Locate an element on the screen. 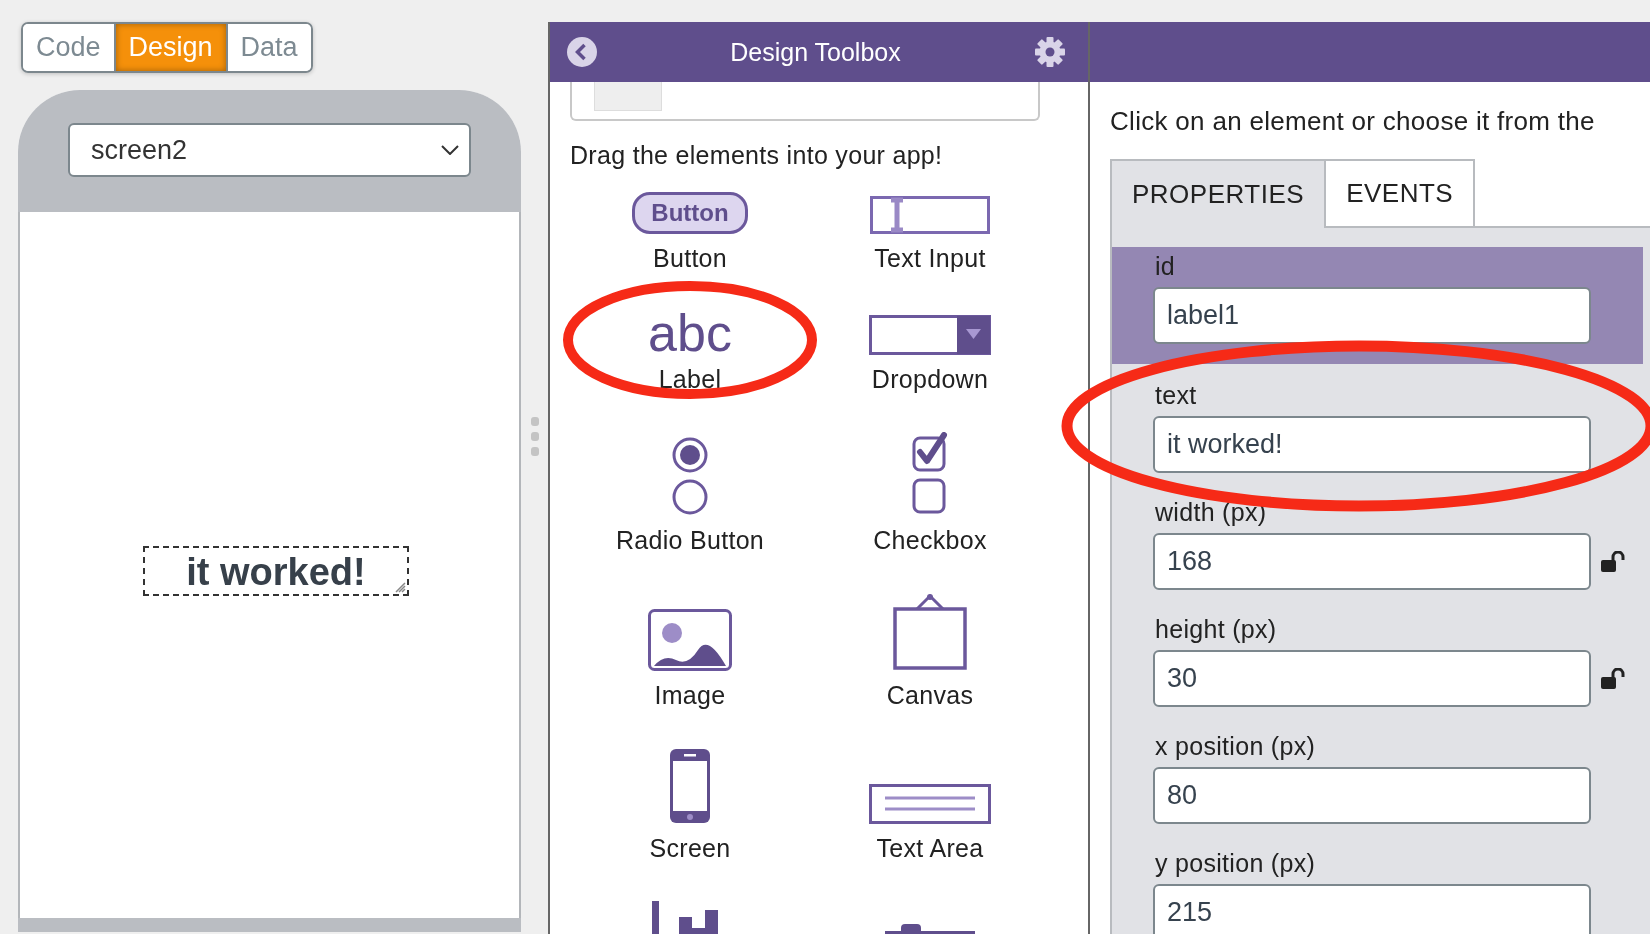  image-icon is located at coordinates (690, 640).